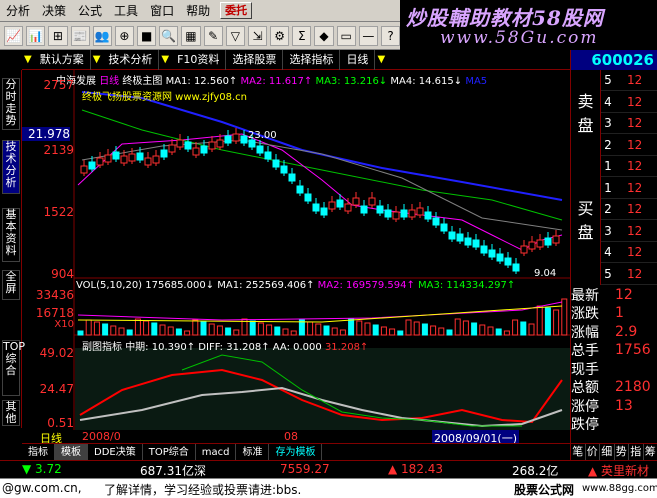 The width and height of the screenshot is (657, 498). What do you see at coordinates (390, 35) in the screenshot?
I see `help-icon: ?` at bounding box center [390, 35].